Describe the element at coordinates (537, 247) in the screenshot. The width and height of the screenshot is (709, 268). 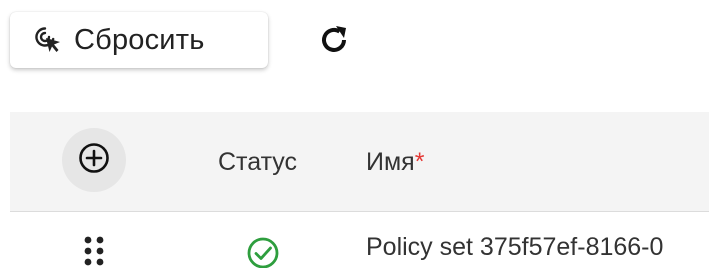
I see `row-name: Policy set 375f57ef-8166-0` at that location.